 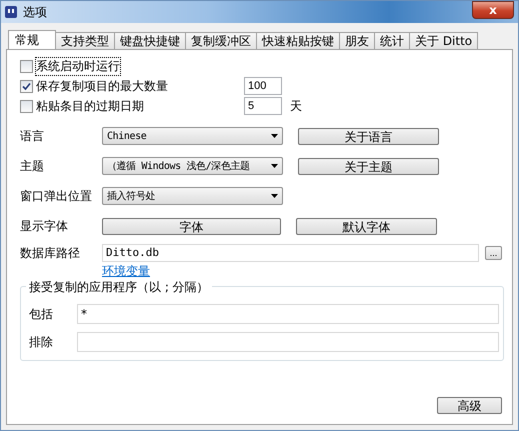 What do you see at coordinates (298, 40) in the screenshot?
I see `tab: 快速粘贴按键` at bounding box center [298, 40].